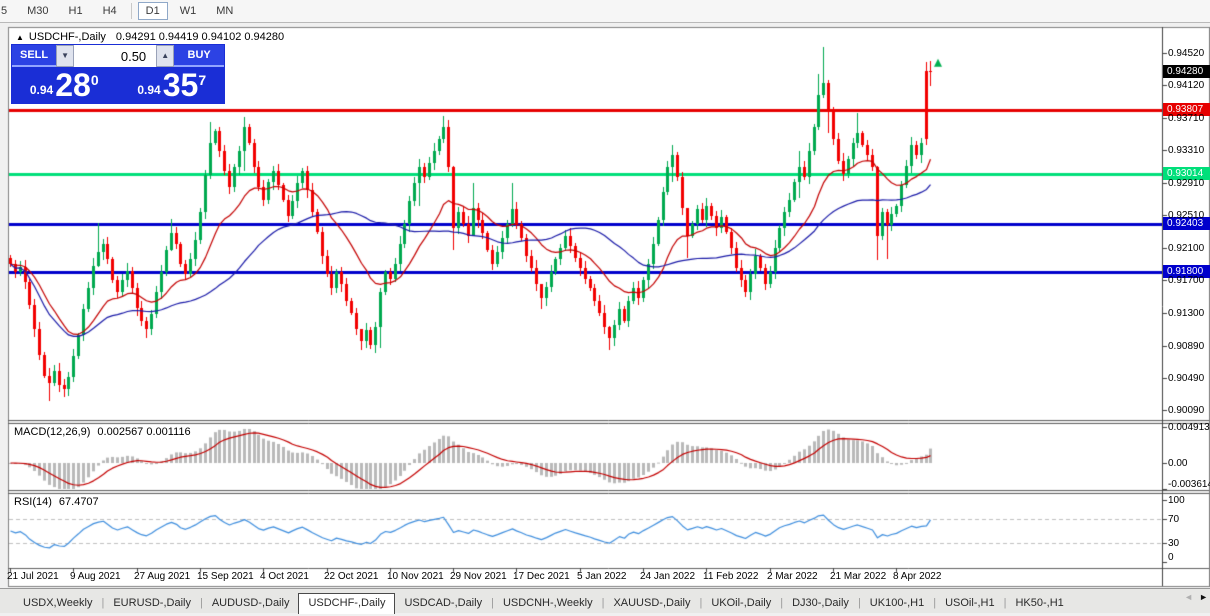  Describe the element at coordinates (1174, 519) in the screenshot. I see `rsi-axis-tick: 70` at that location.